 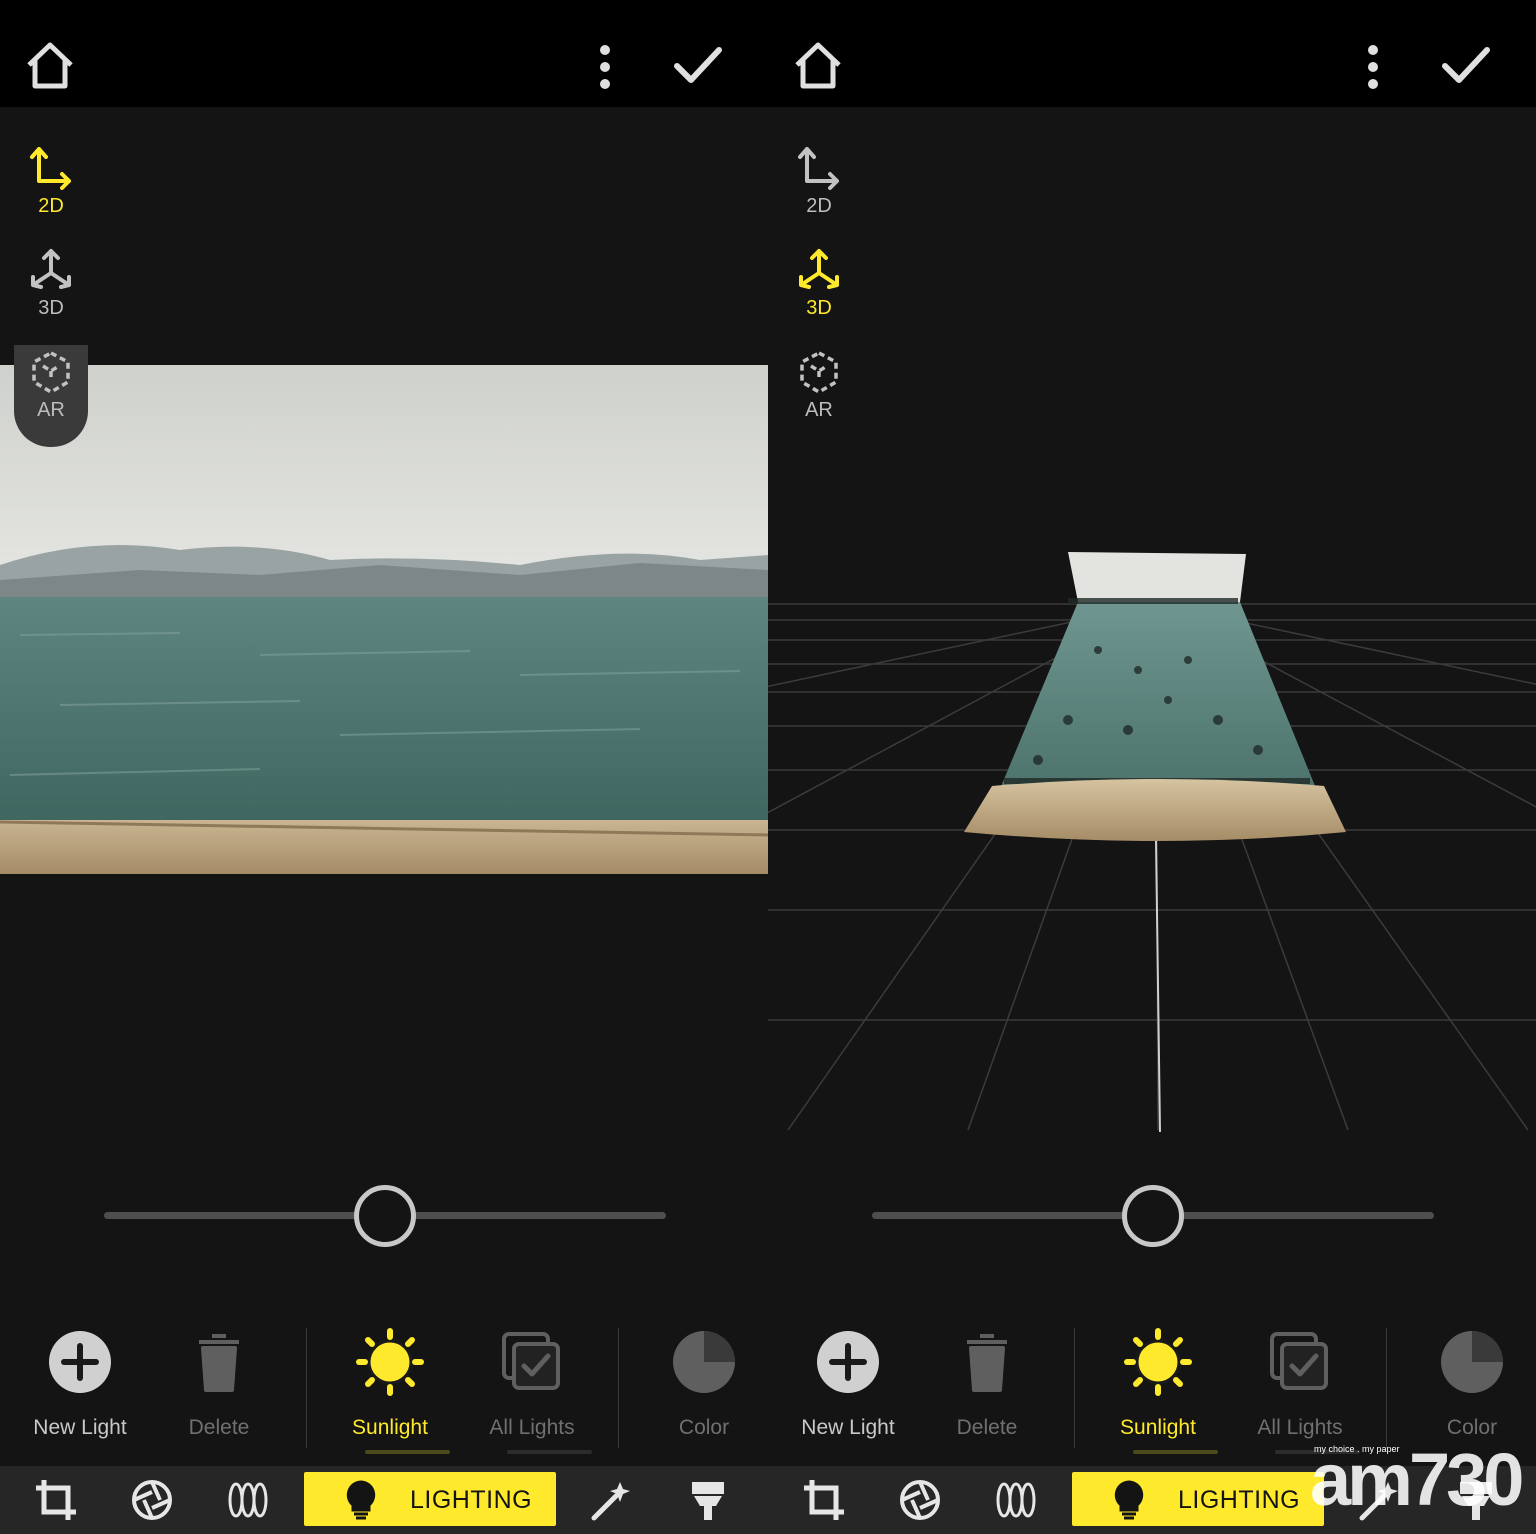 I want to click on brush-icon, so click(x=708, y=1500).